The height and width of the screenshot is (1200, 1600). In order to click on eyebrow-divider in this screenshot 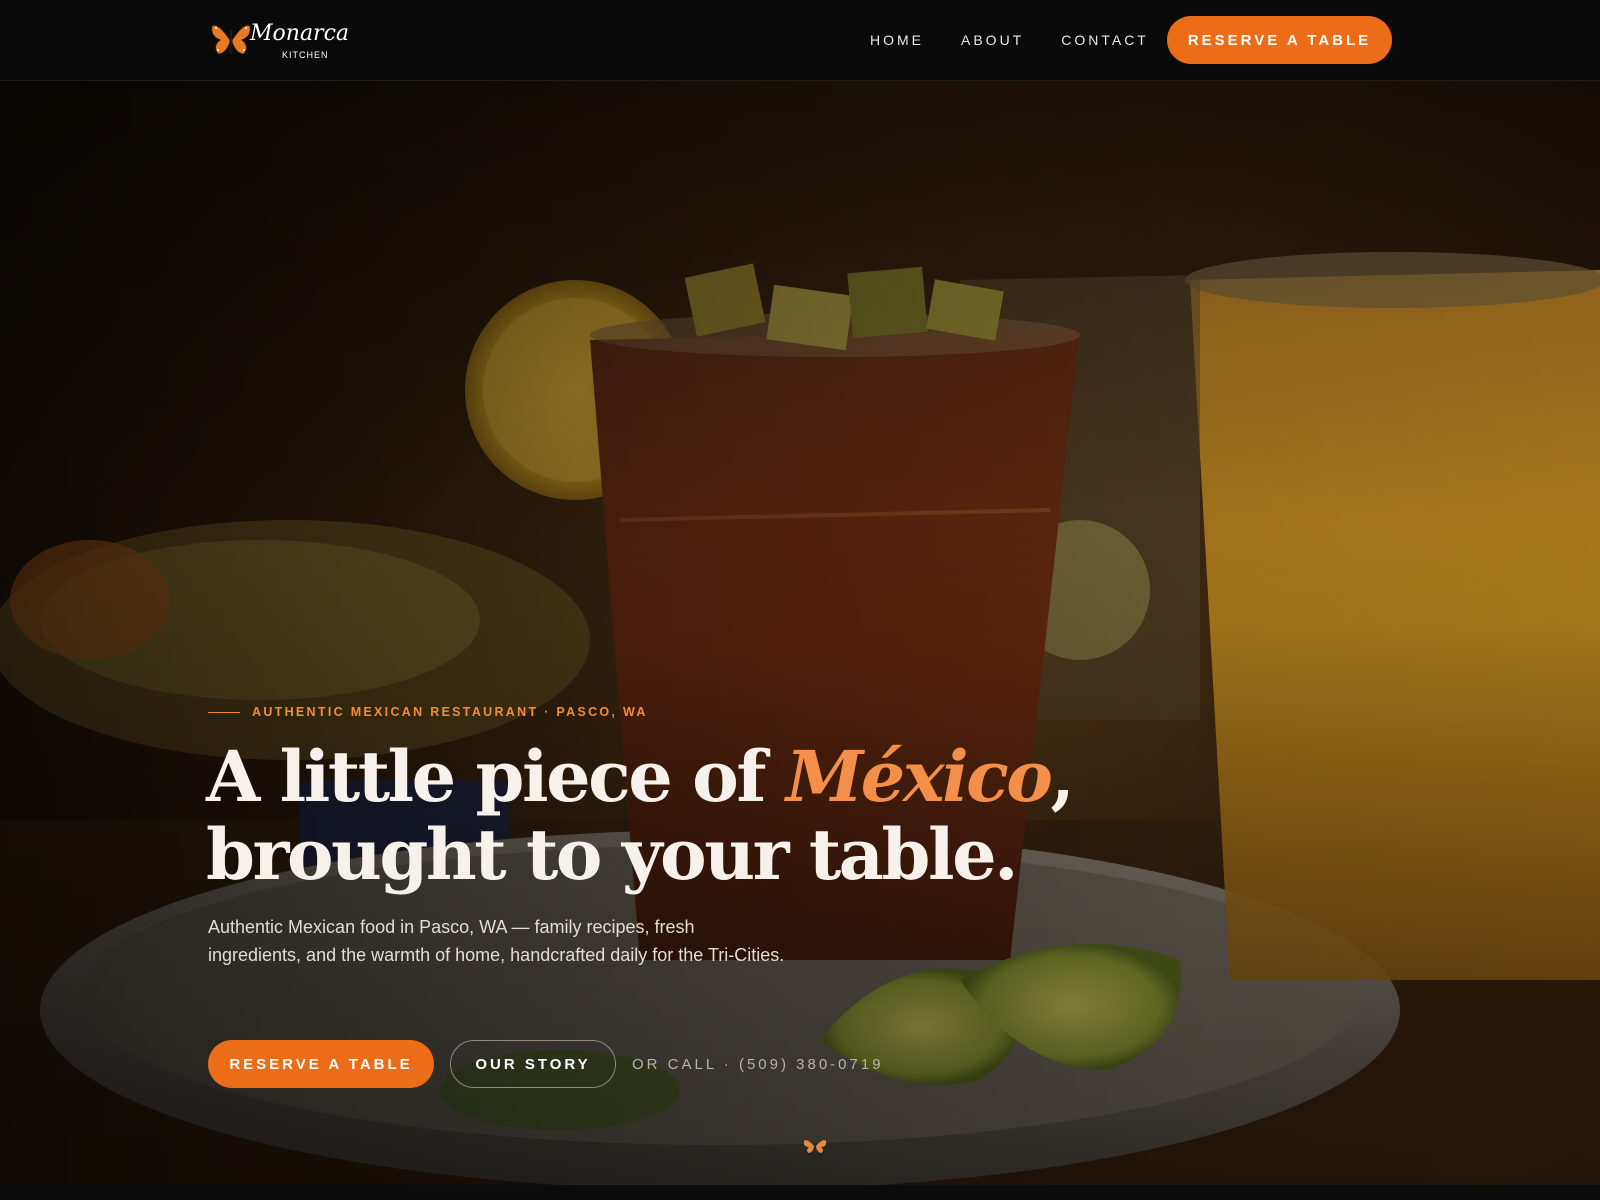, I will do `click(224, 712)`.